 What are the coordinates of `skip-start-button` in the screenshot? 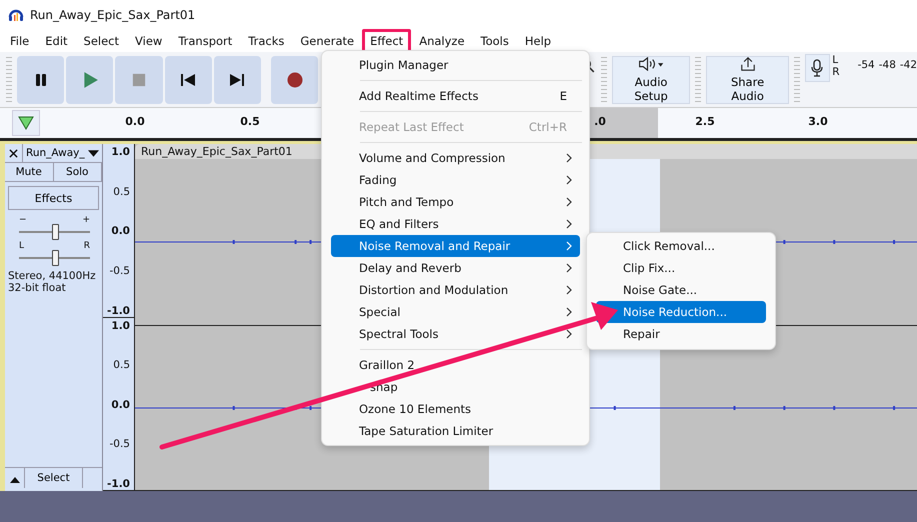 It's located at (188, 80).